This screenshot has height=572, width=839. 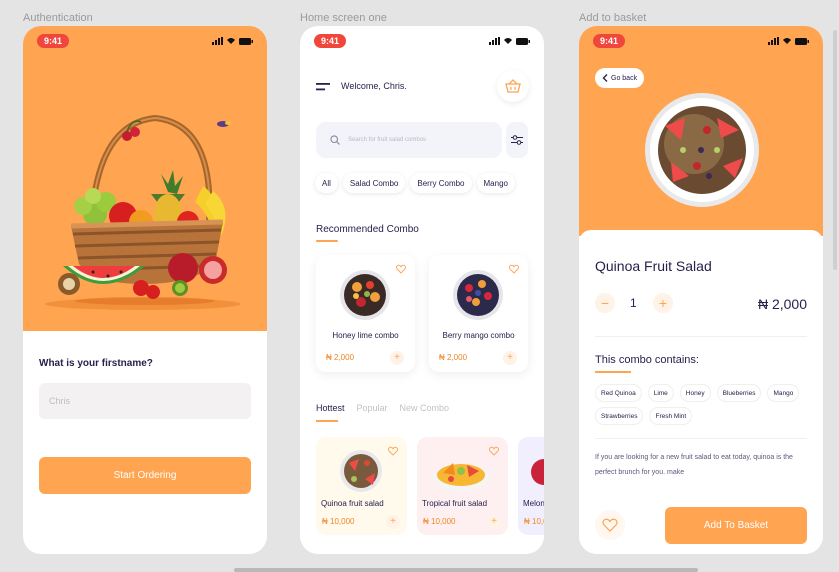 What do you see at coordinates (671, 416) in the screenshot?
I see `ingredient-tag: Fresh Mint` at bounding box center [671, 416].